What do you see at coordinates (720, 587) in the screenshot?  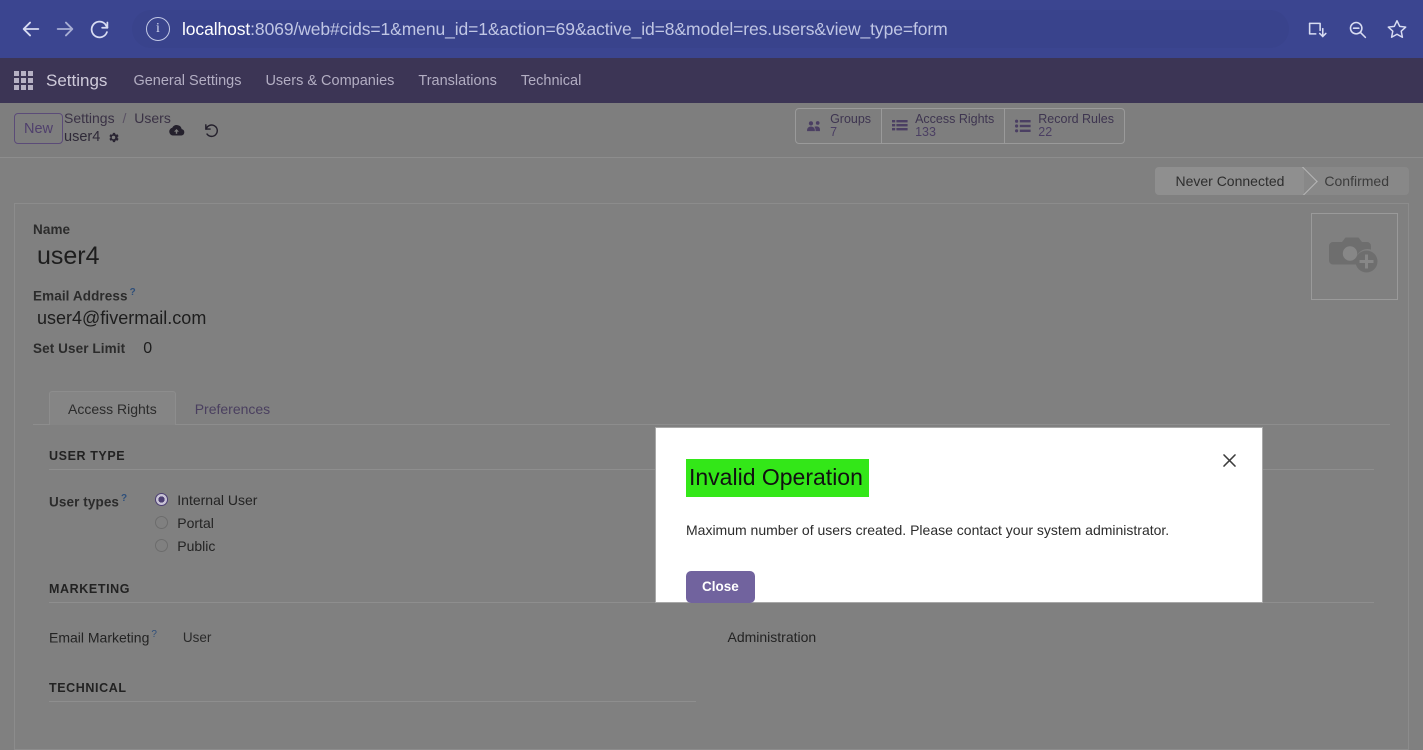 I see `close-button: Close` at bounding box center [720, 587].